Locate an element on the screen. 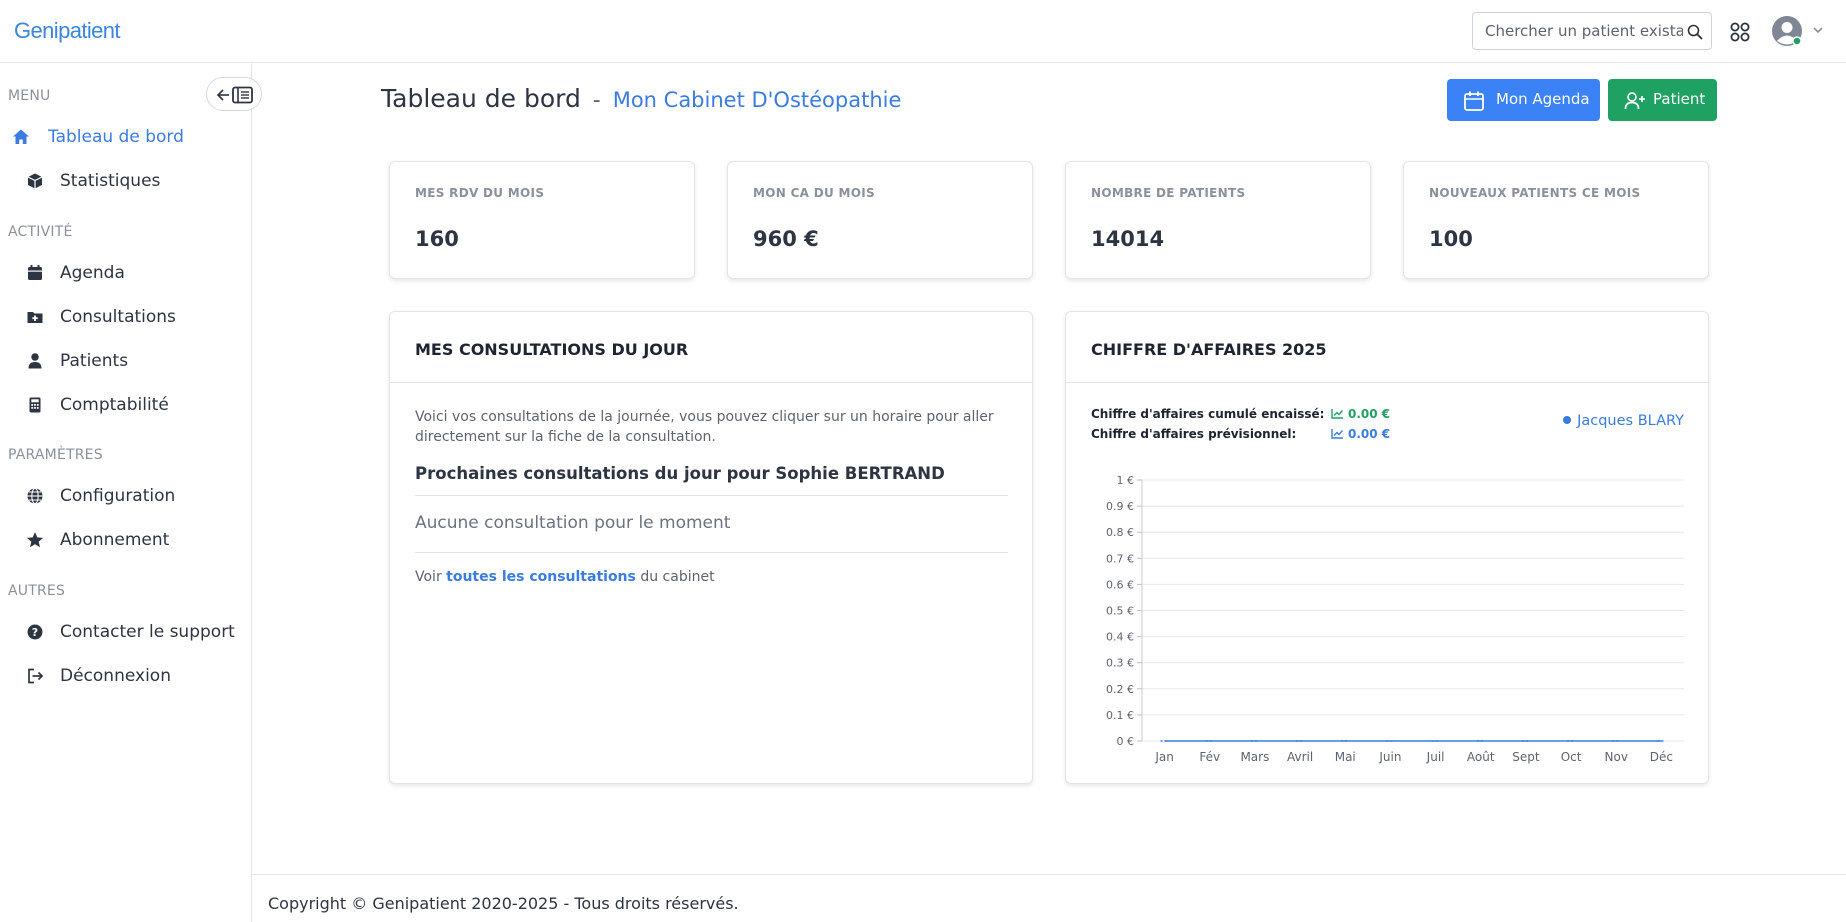  sidebar-item-comptabilite: Comptabilité is located at coordinates (125, 405).